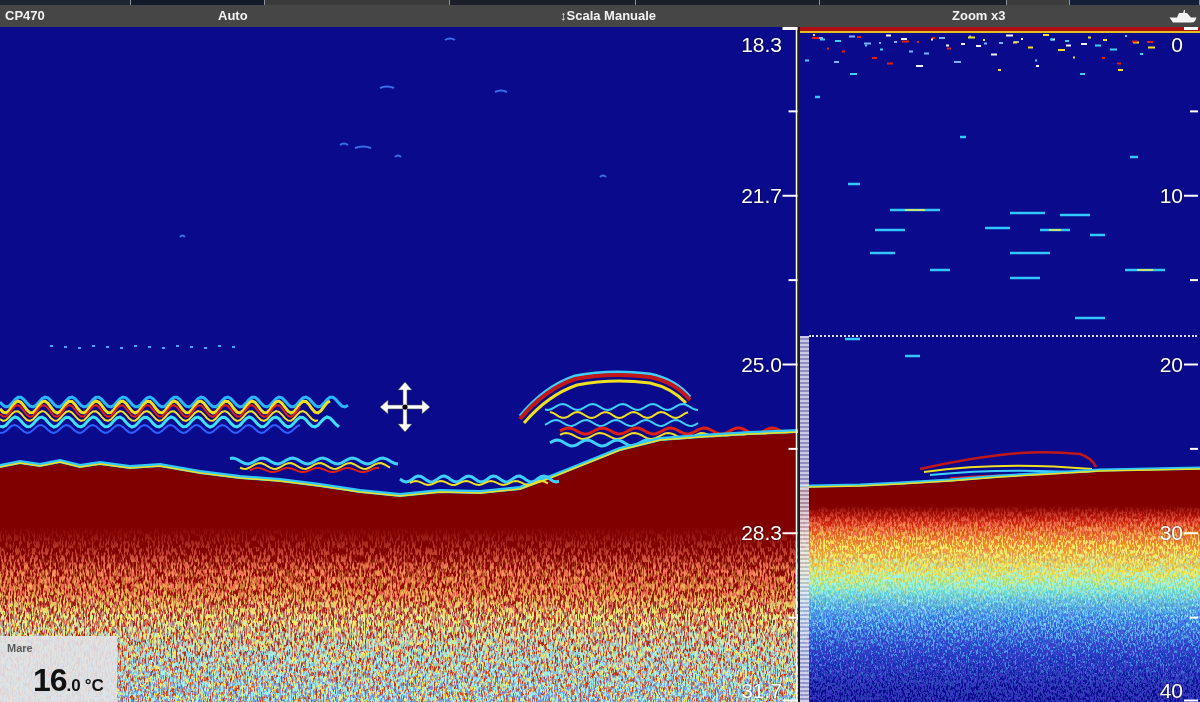 This screenshot has width=1200, height=702. Describe the element at coordinates (1171, 364) in the screenshot. I see `depth-label: 20` at that location.